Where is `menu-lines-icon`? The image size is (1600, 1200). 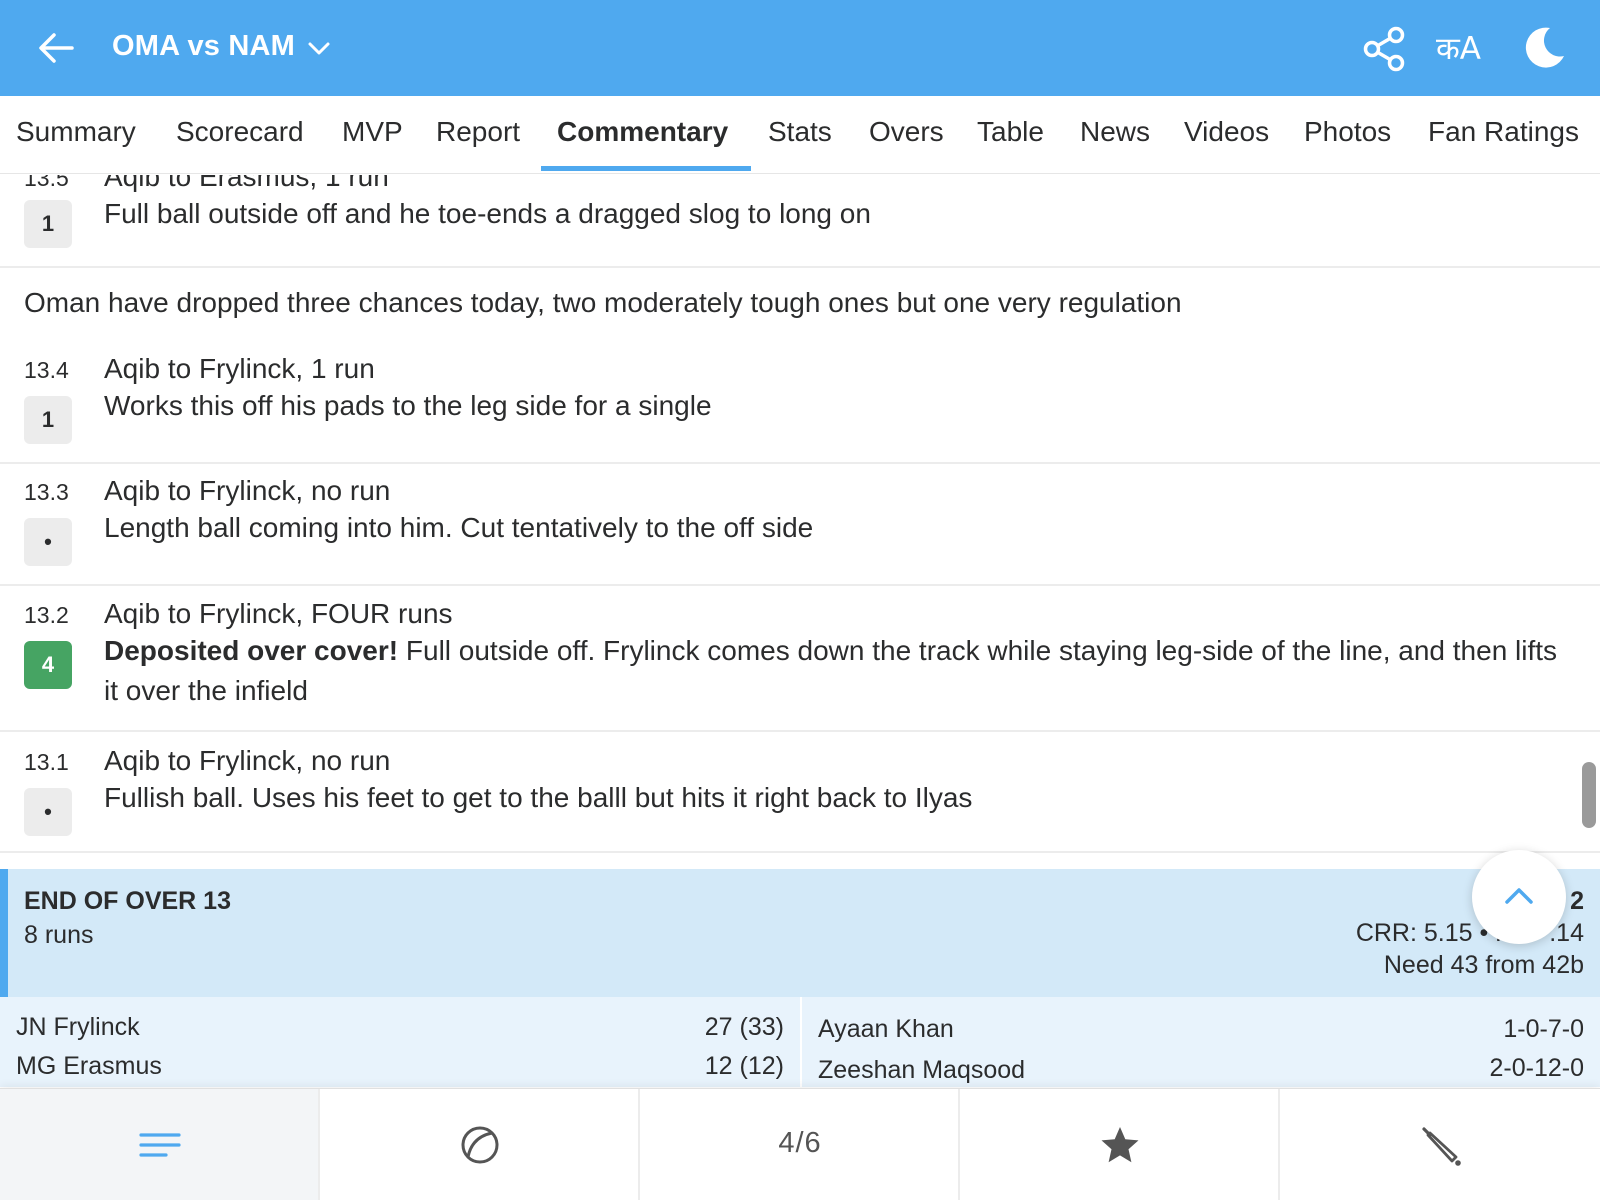
menu-lines-icon is located at coordinates (160, 1145).